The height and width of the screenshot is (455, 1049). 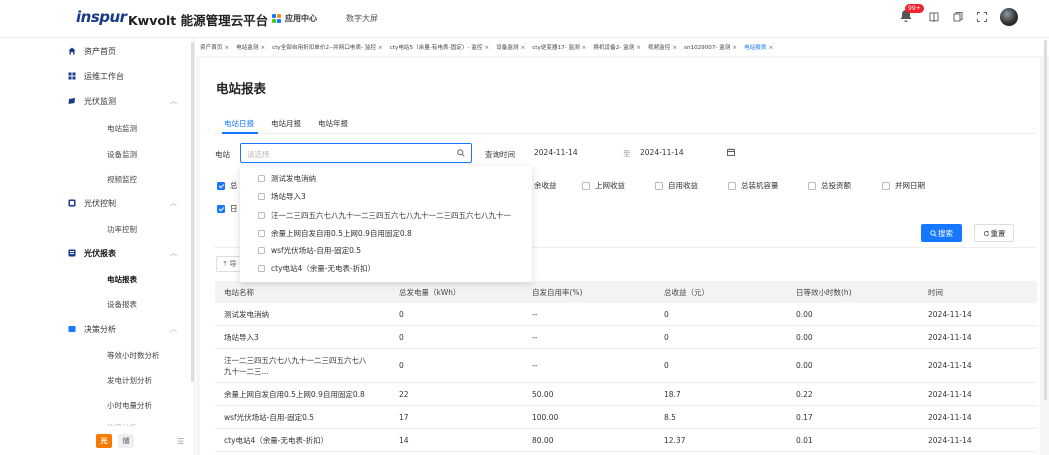 I want to click on date-end: 2024-11-14, so click(x=662, y=152).